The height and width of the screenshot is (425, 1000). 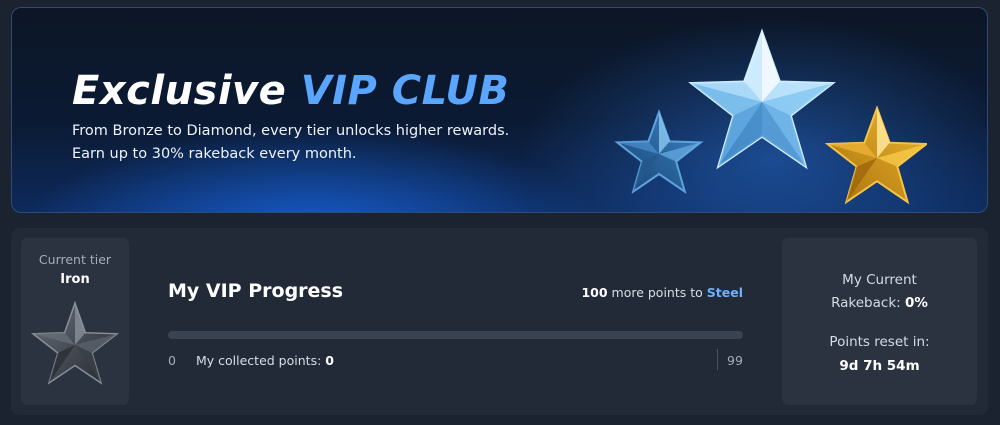 I want to click on vip-progress-bar, so click(x=455, y=335).